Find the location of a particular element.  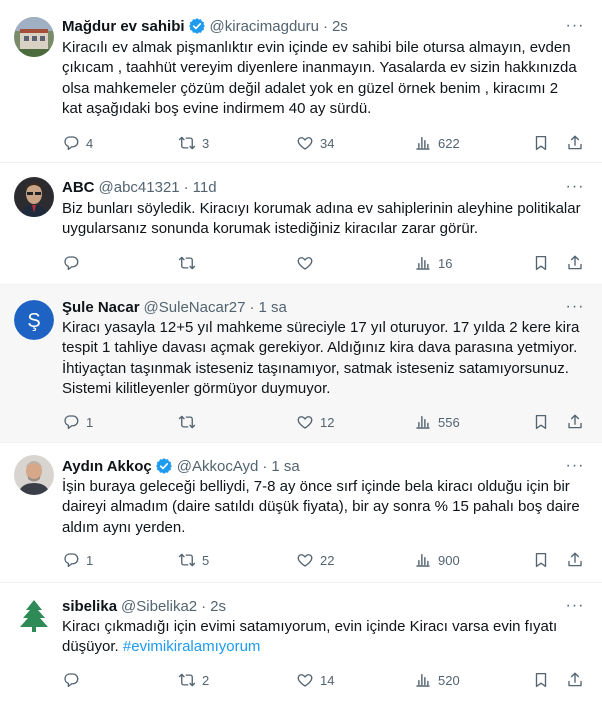

views-button: 556 is located at coordinates (437, 422).